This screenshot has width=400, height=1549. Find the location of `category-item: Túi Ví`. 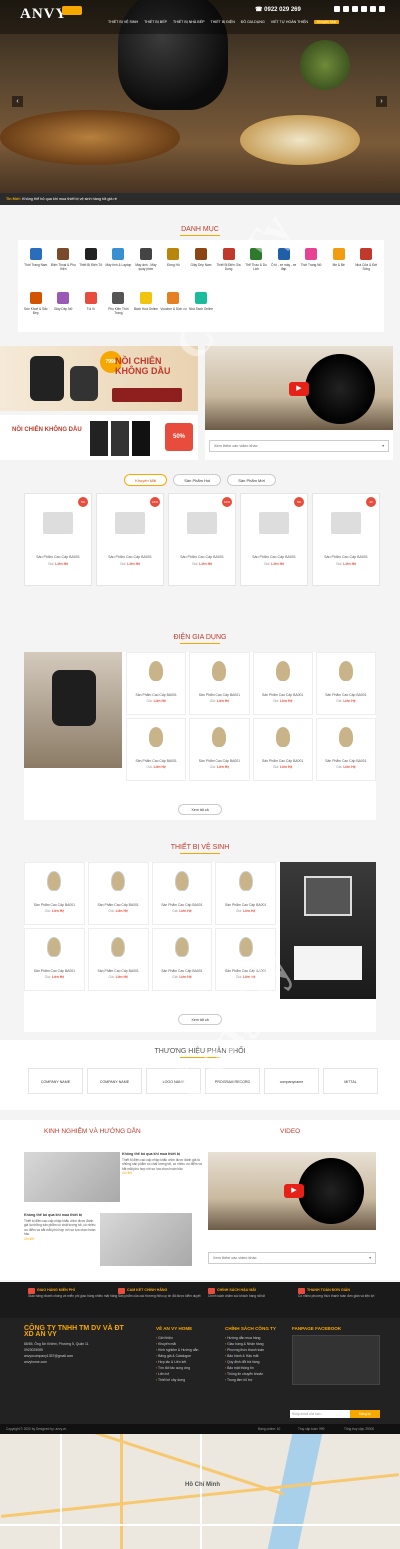

category-item: Túi Ví is located at coordinates (91, 308).